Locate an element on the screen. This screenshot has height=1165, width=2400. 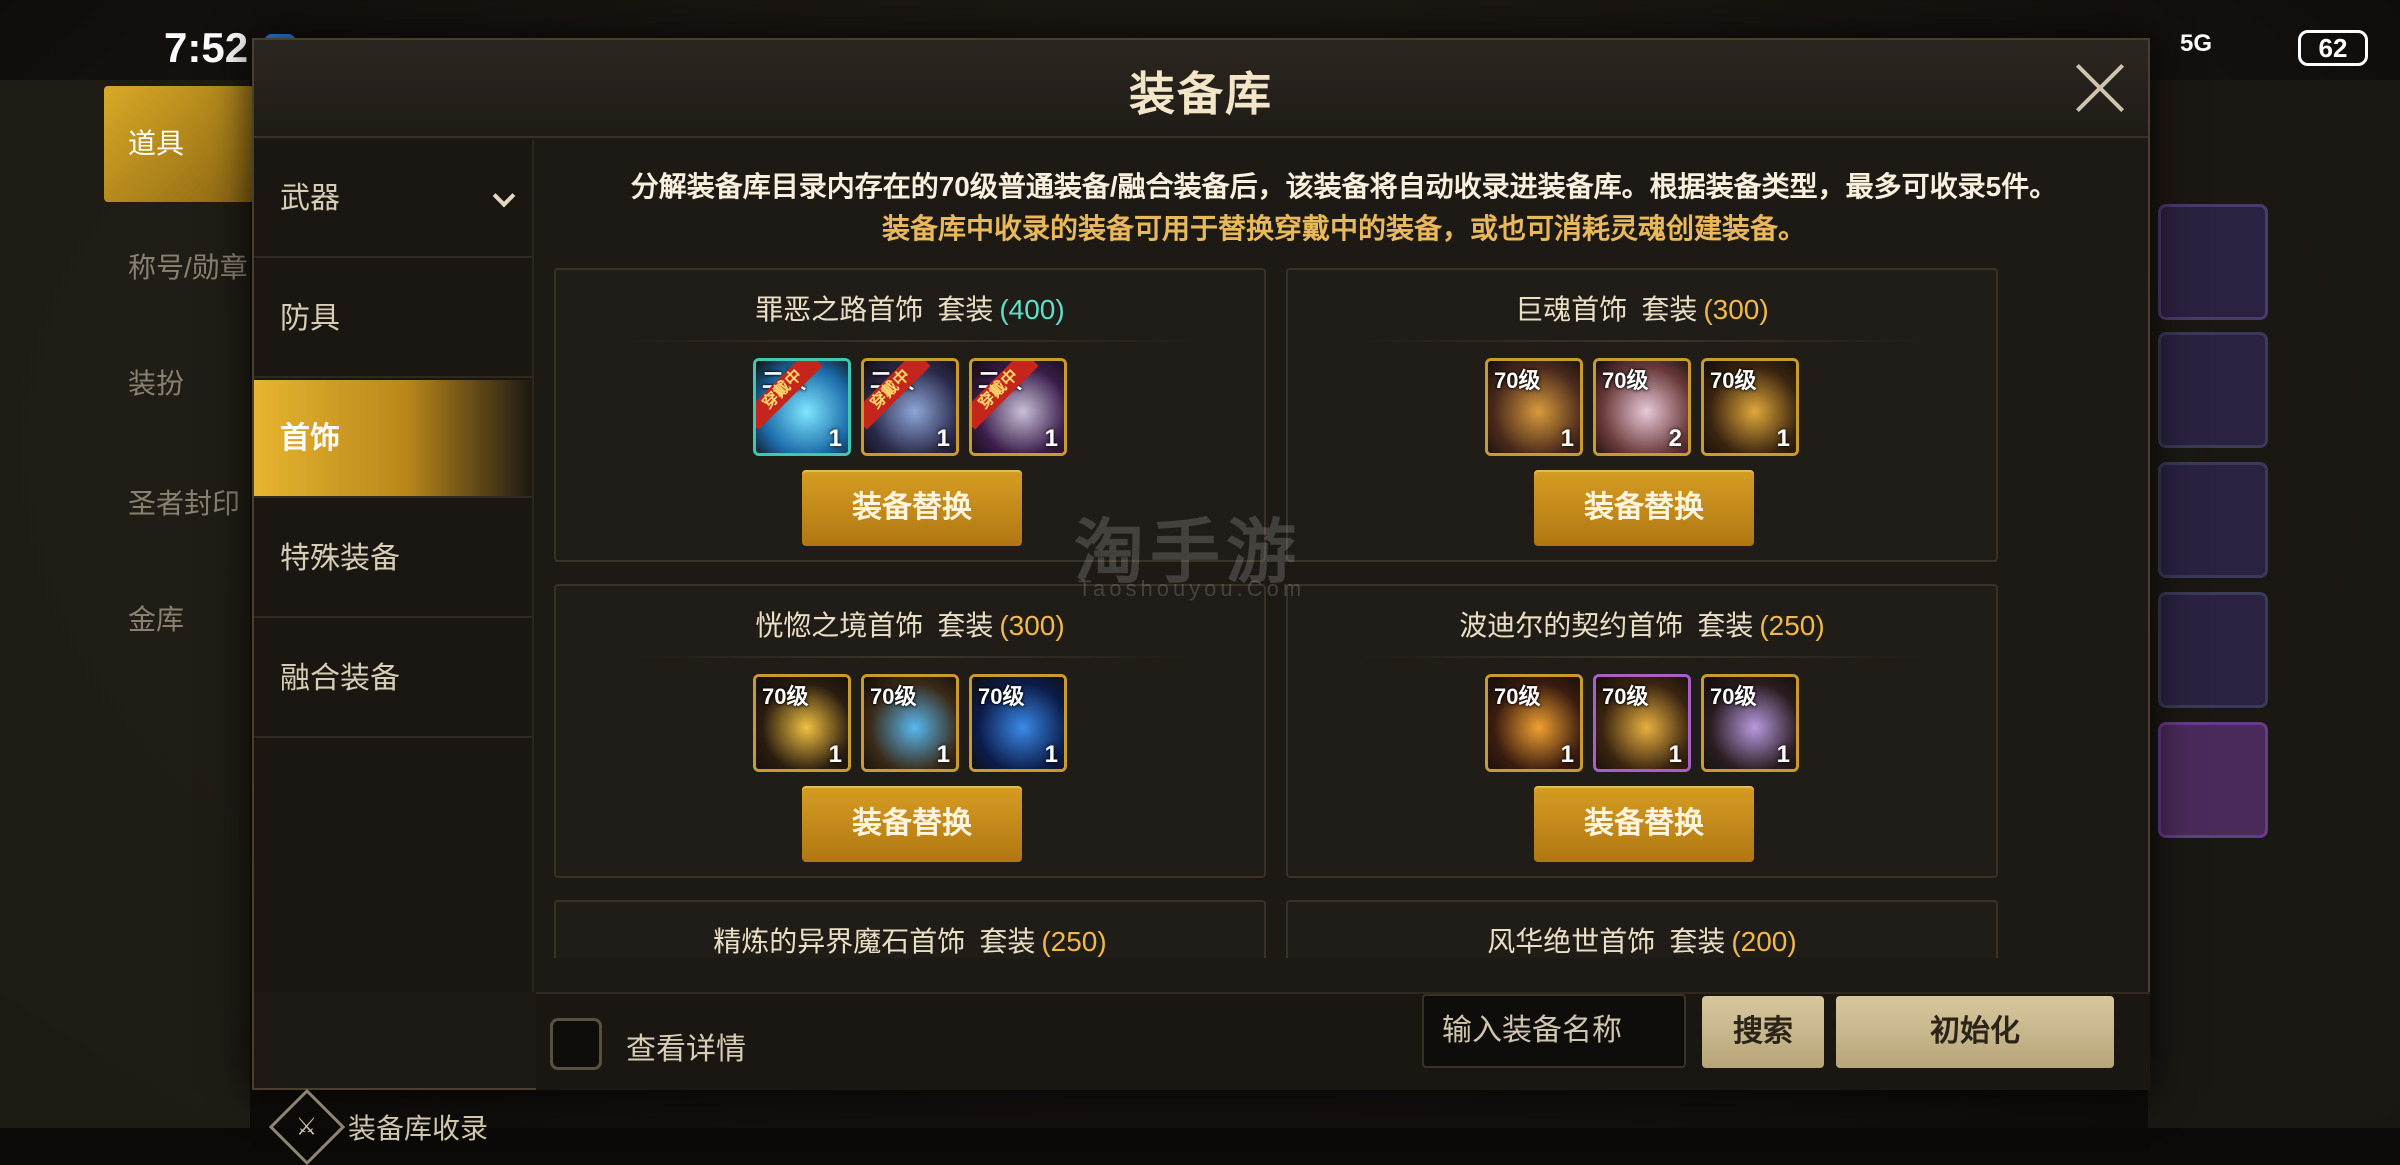
sidebar-item-special: 特殊装备 is located at coordinates (394, 559).